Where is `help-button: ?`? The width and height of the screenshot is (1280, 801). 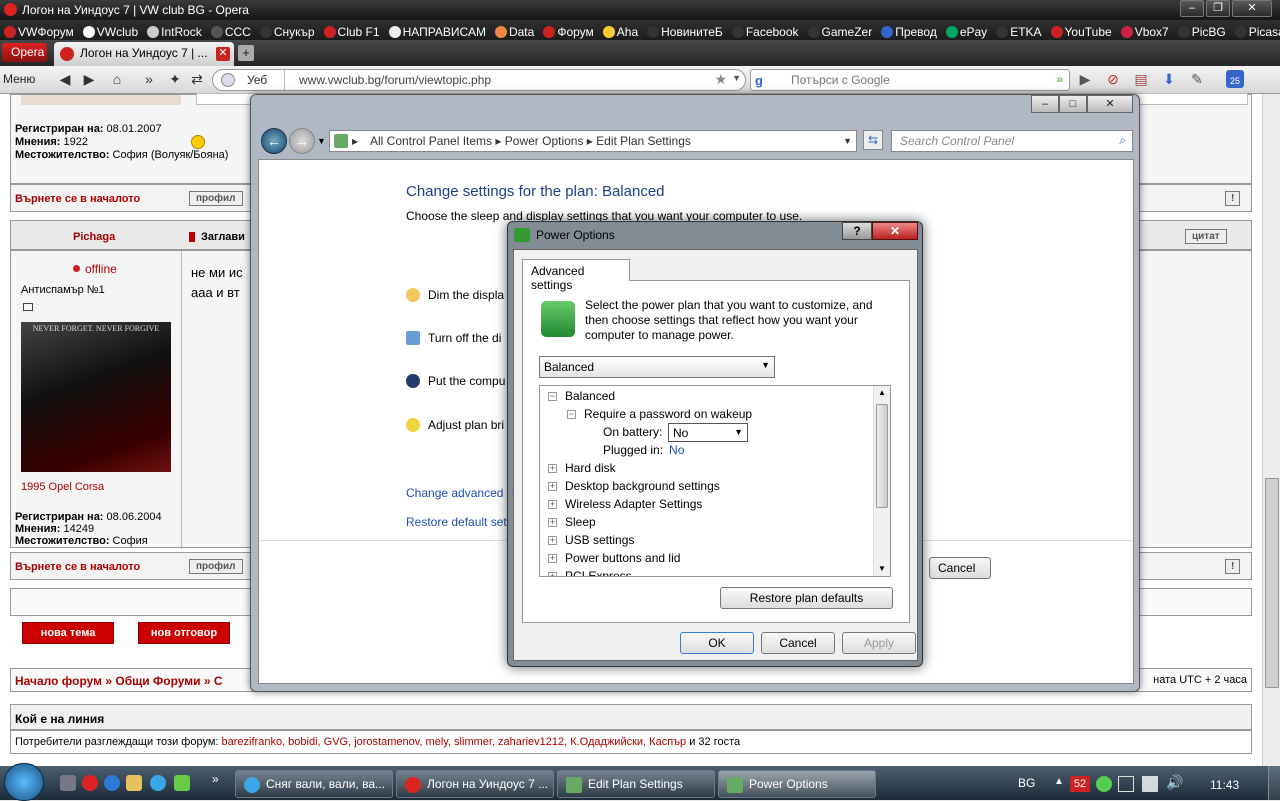
help-button: ? is located at coordinates (857, 231).